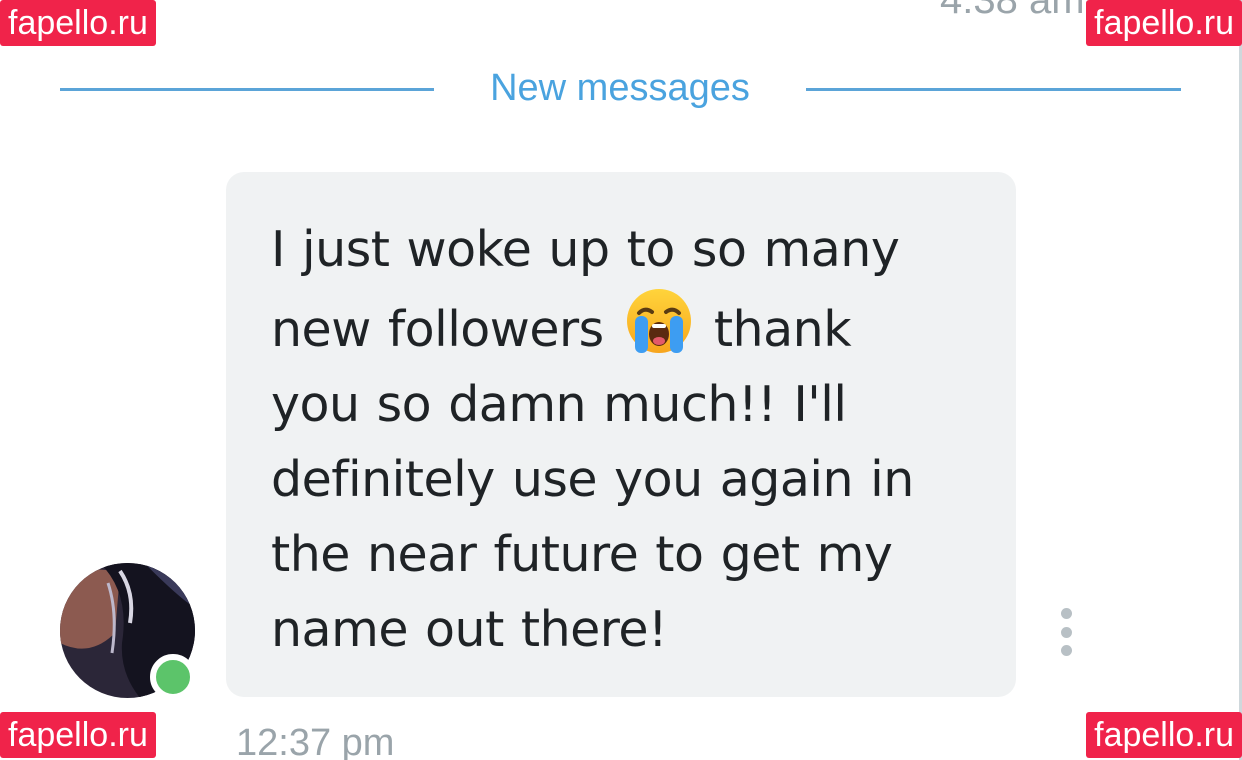 The image size is (1242, 760). Describe the element at coordinates (592, 479) in the screenshot. I see `message-line: definitely use you again in` at that location.